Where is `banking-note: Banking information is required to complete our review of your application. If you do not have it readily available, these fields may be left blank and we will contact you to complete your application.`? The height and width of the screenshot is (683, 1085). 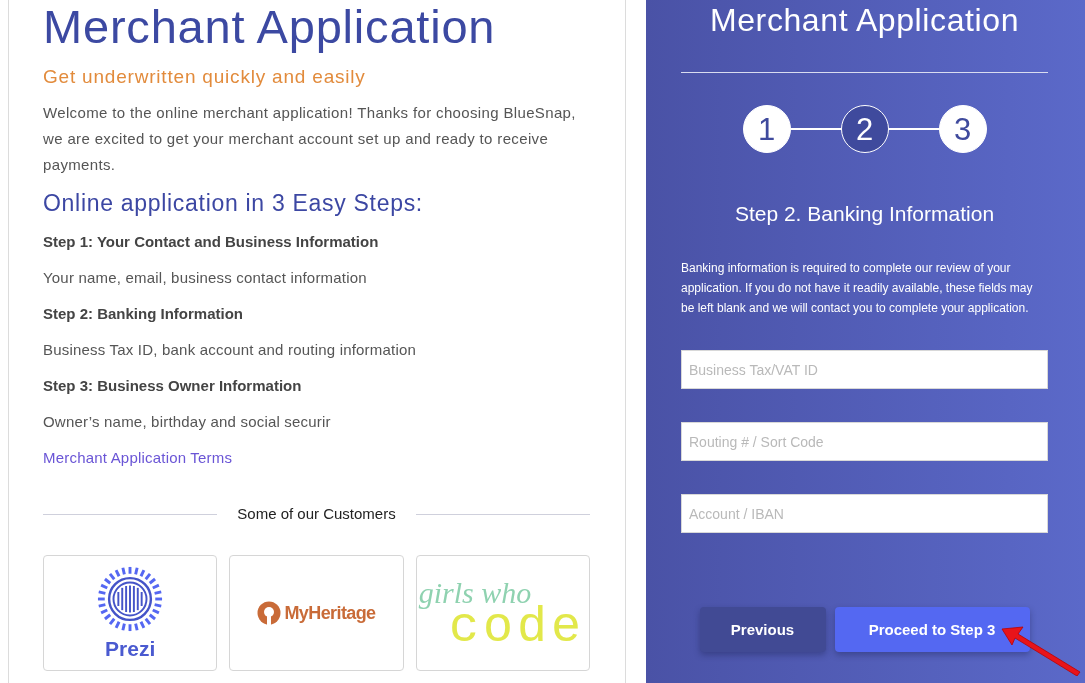
banking-note: Banking information is required to complete our review of your application. If you do not have it readily available, these fields may be left blank and we will contact you to complete your application. is located at coordinates (857, 288).